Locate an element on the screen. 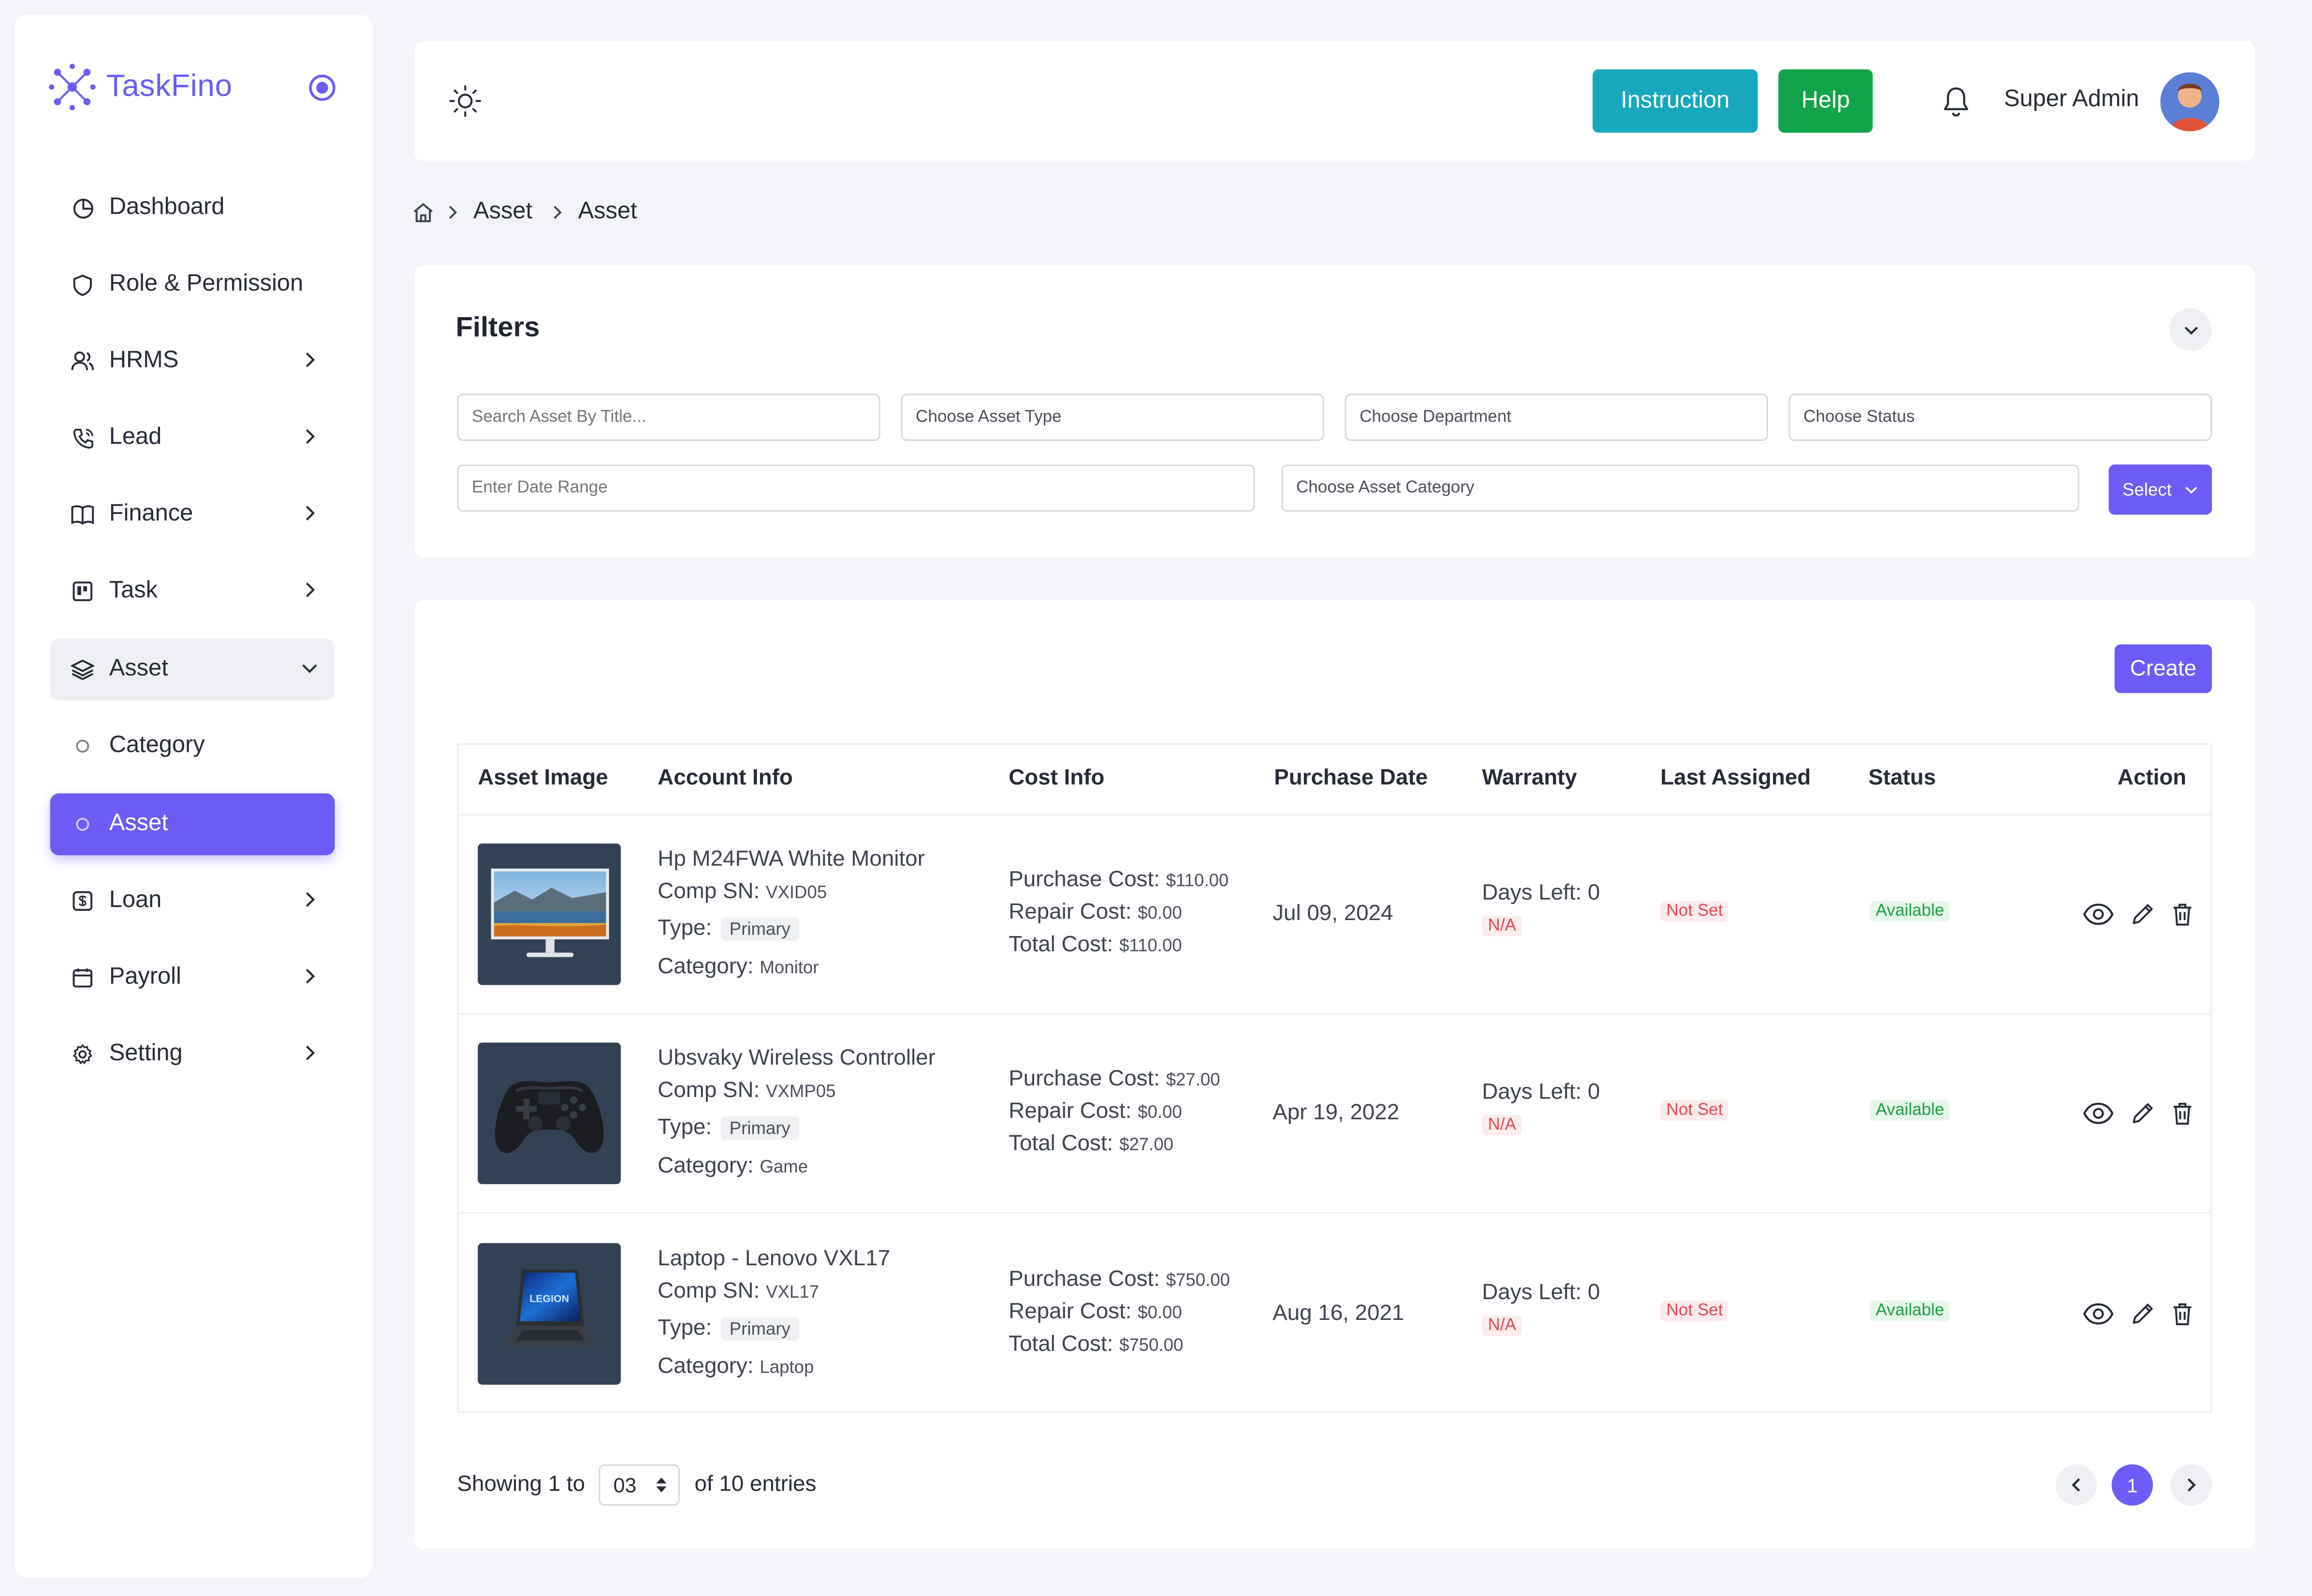 This screenshot has height=1596, width=2312. select-button: Select is located at coordinates (2160, 489).